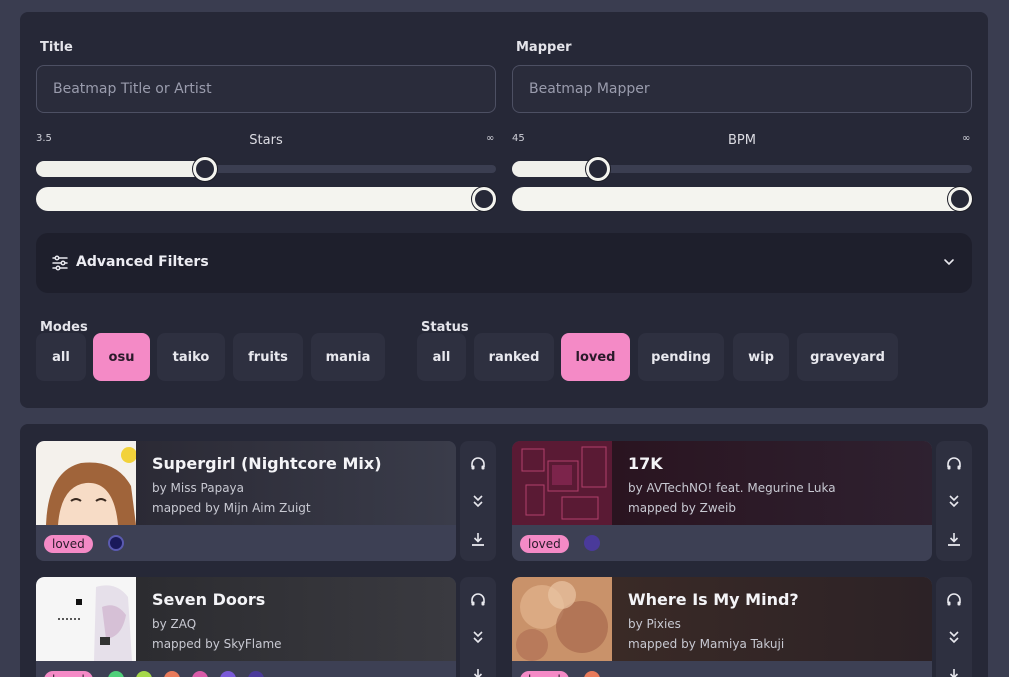  I want to click on bpm-label: BPM, so click(742, 140).